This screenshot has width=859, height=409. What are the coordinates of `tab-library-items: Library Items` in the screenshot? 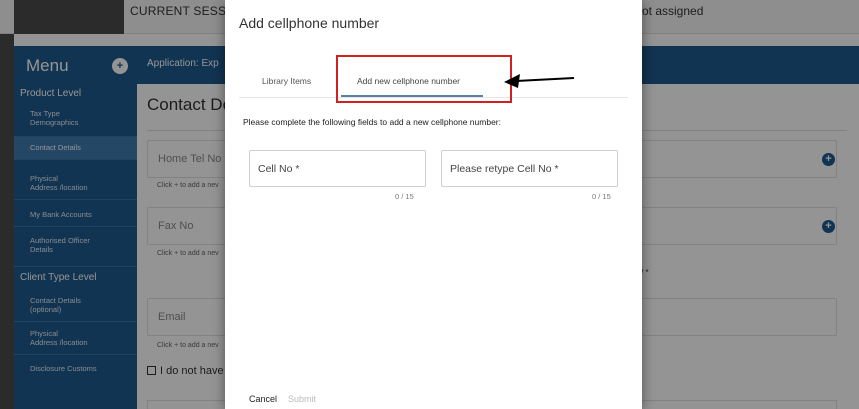 It's located at (286, 81).